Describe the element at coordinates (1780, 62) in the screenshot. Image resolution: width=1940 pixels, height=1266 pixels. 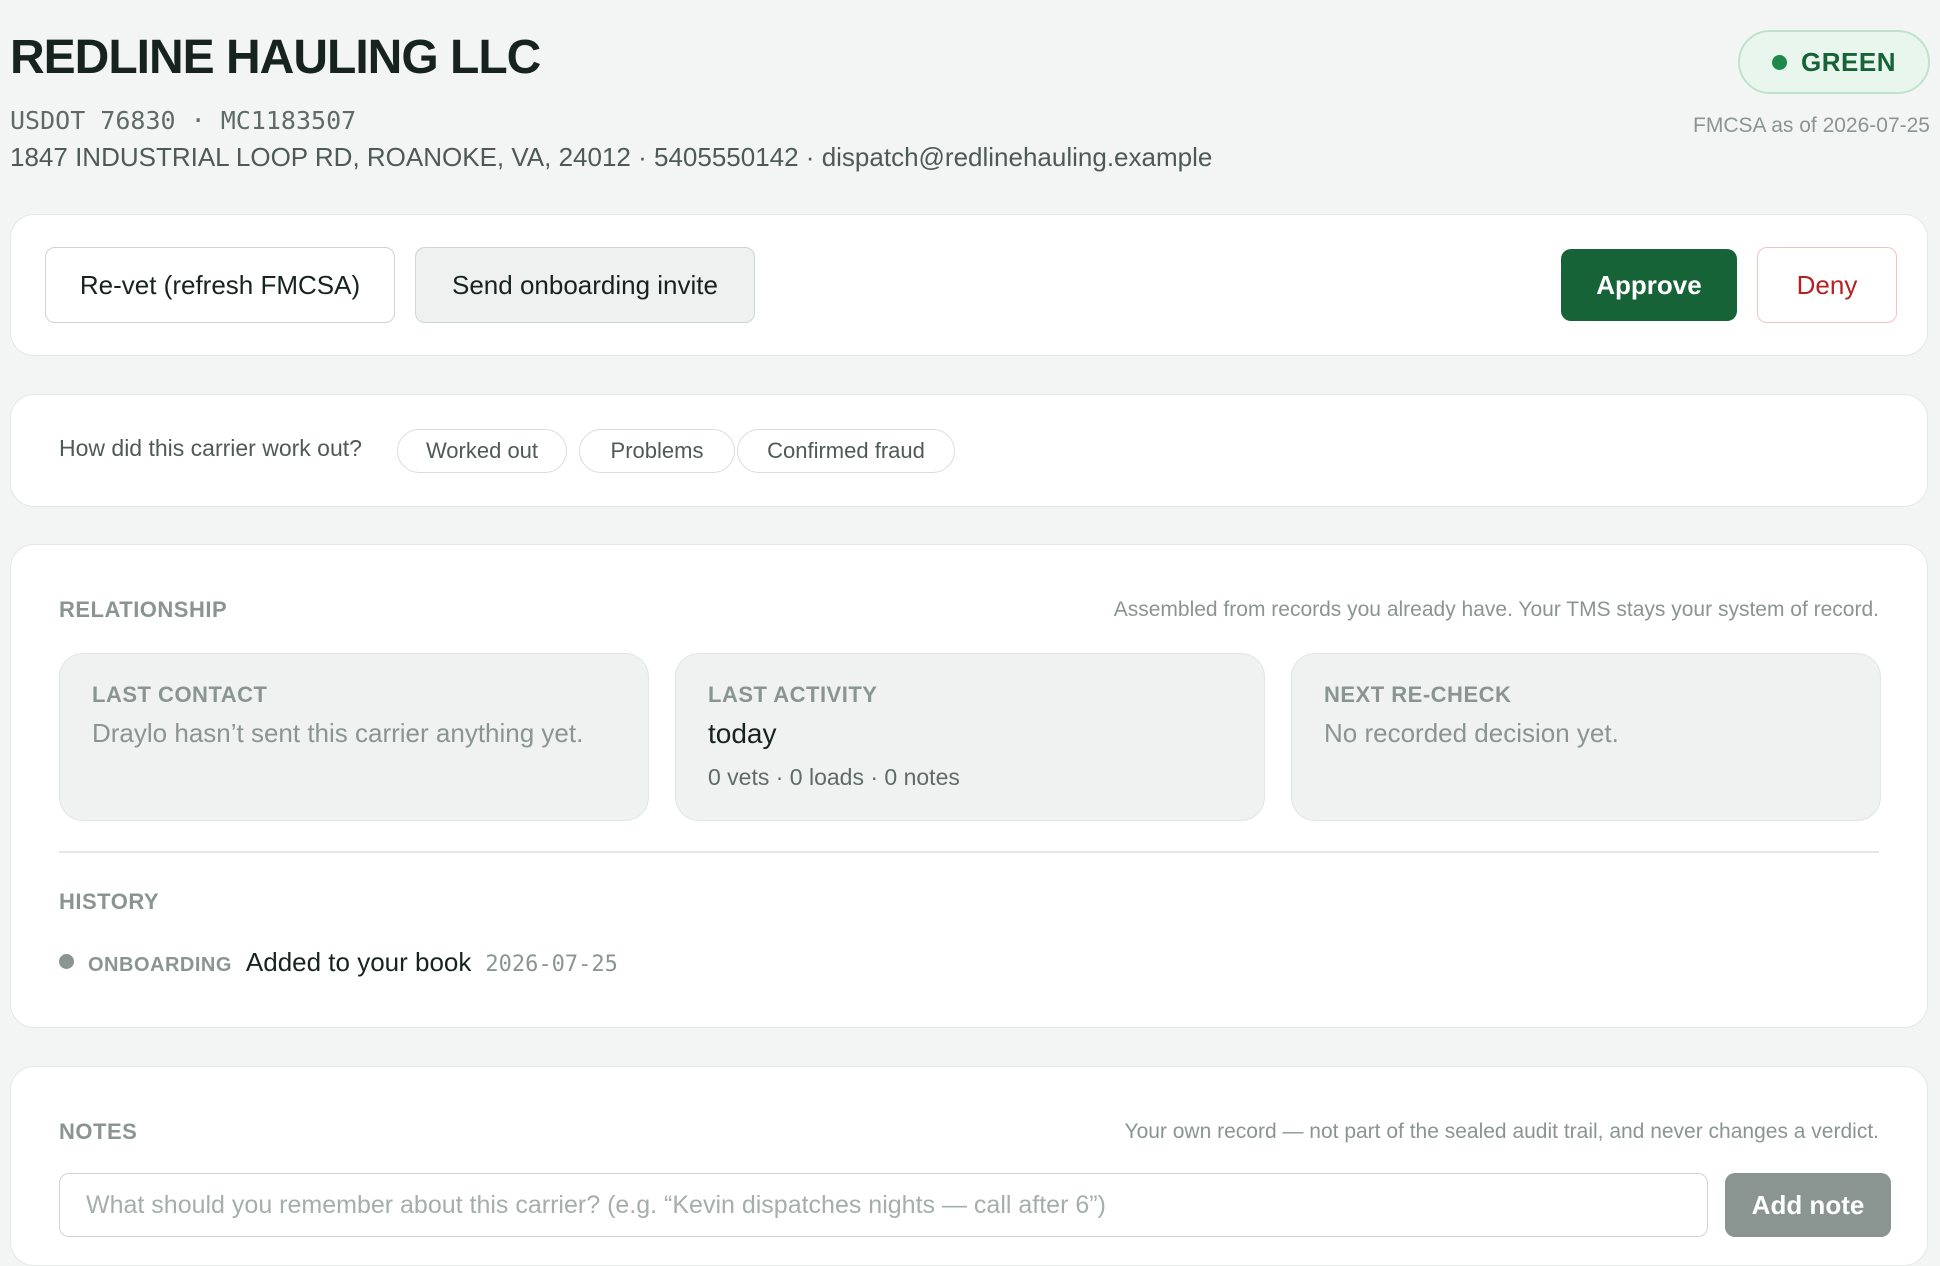
I see `status-dot-icon` at that location.